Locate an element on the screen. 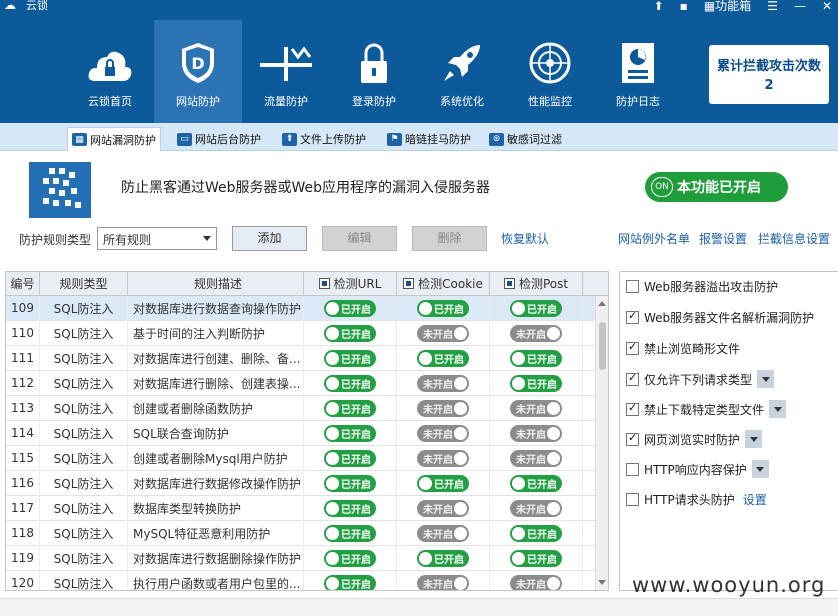 This screenshot has width=838, height=616. tab-upload-protection: ⬆ 文件上传防护 is located at coordinates (324, 139).